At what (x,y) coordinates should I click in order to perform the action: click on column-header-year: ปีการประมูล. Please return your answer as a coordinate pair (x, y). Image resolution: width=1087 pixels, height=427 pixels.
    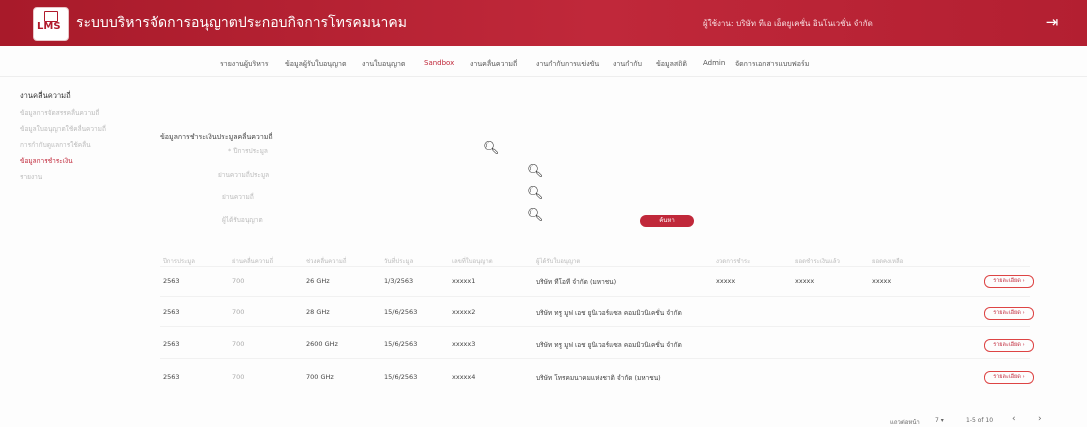
    Looking at the image, I should click on (179, 261).